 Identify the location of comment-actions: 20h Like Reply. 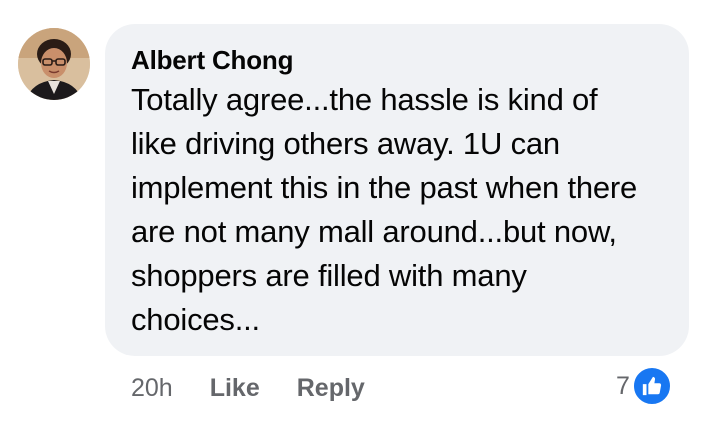
(248, 388).